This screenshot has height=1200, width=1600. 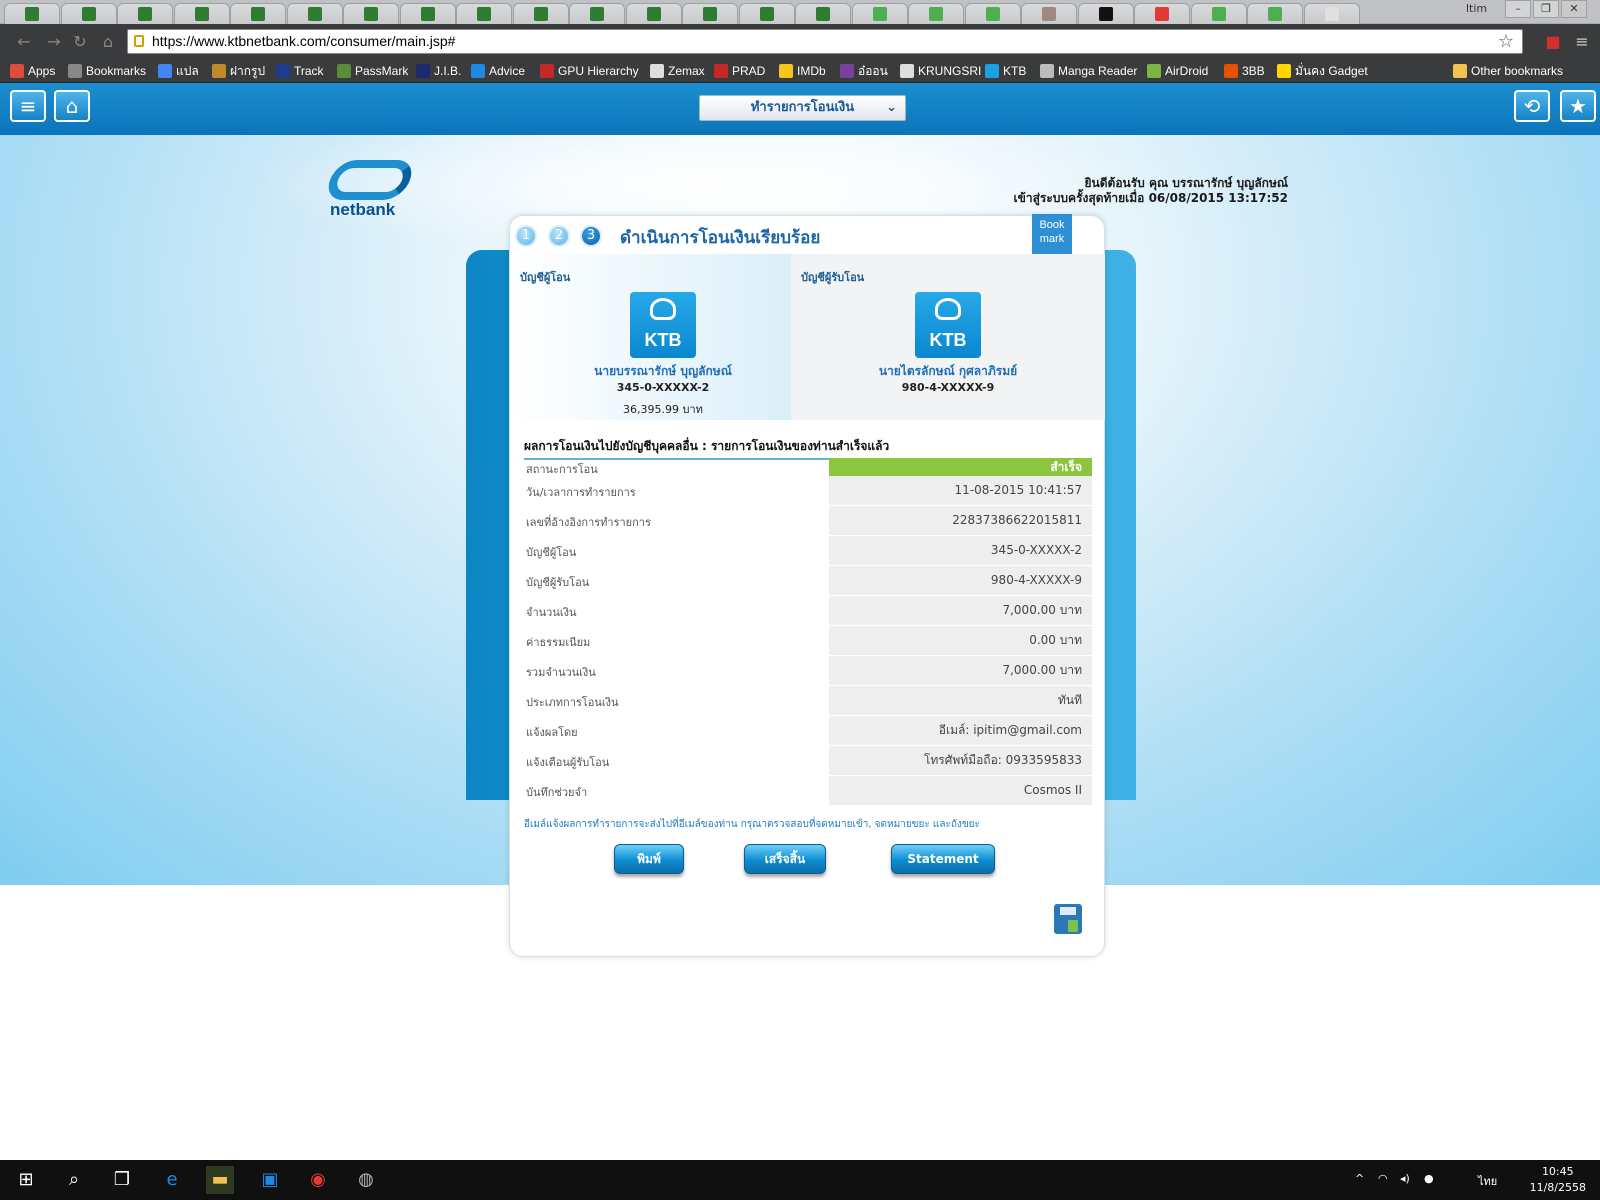 What do you see at coordinates (1553, 42) in the screenshot?
I see `extension-icon: ■` at bounding box center [1553, 42].